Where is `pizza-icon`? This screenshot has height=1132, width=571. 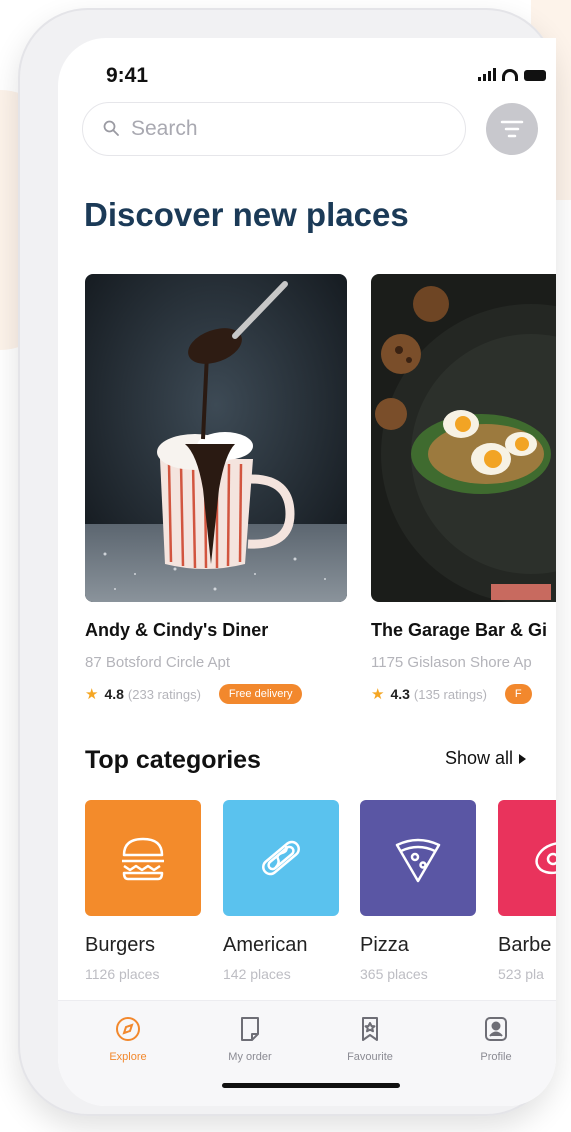 pizza-icon is located at coordinates (418, 860).